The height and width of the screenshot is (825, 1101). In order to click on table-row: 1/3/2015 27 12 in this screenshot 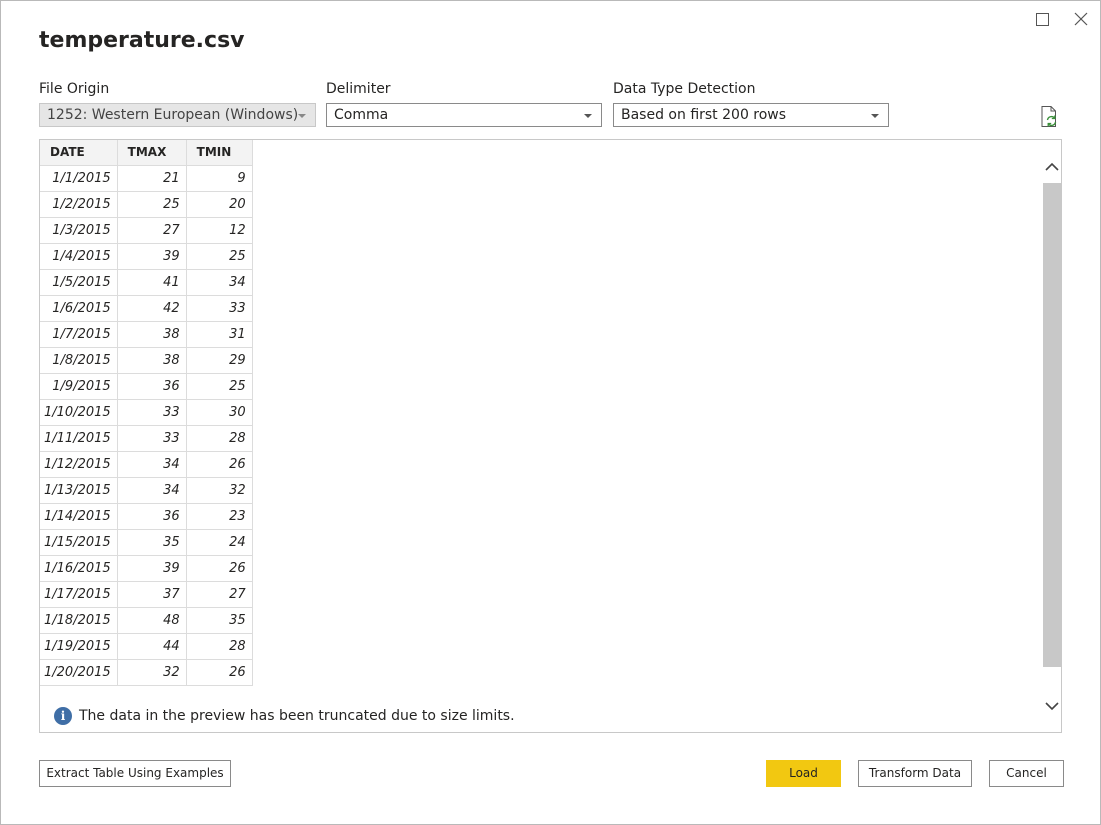, I will do `click(146, 230)`.